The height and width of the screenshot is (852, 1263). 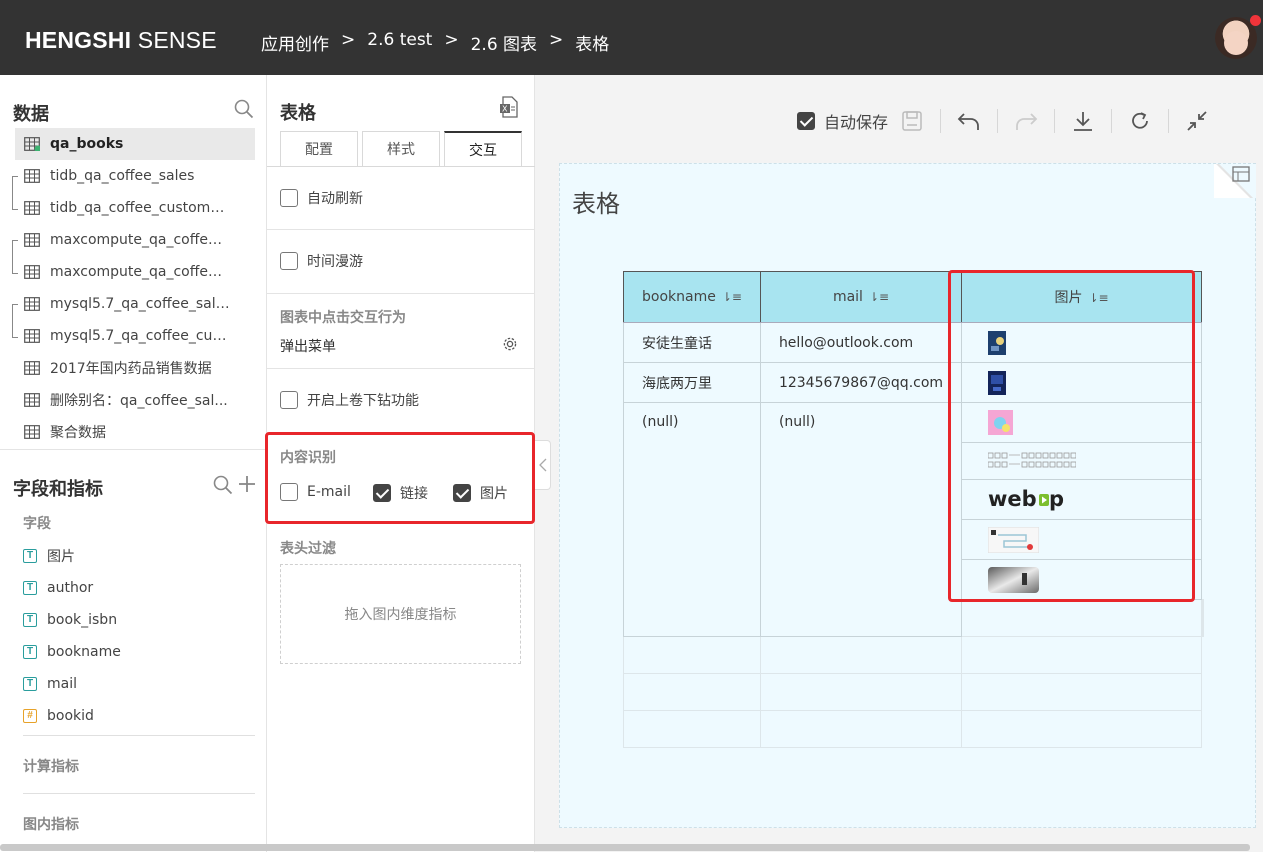 I want to click on dataset-label: qa_books, so click(x=87, y=144).